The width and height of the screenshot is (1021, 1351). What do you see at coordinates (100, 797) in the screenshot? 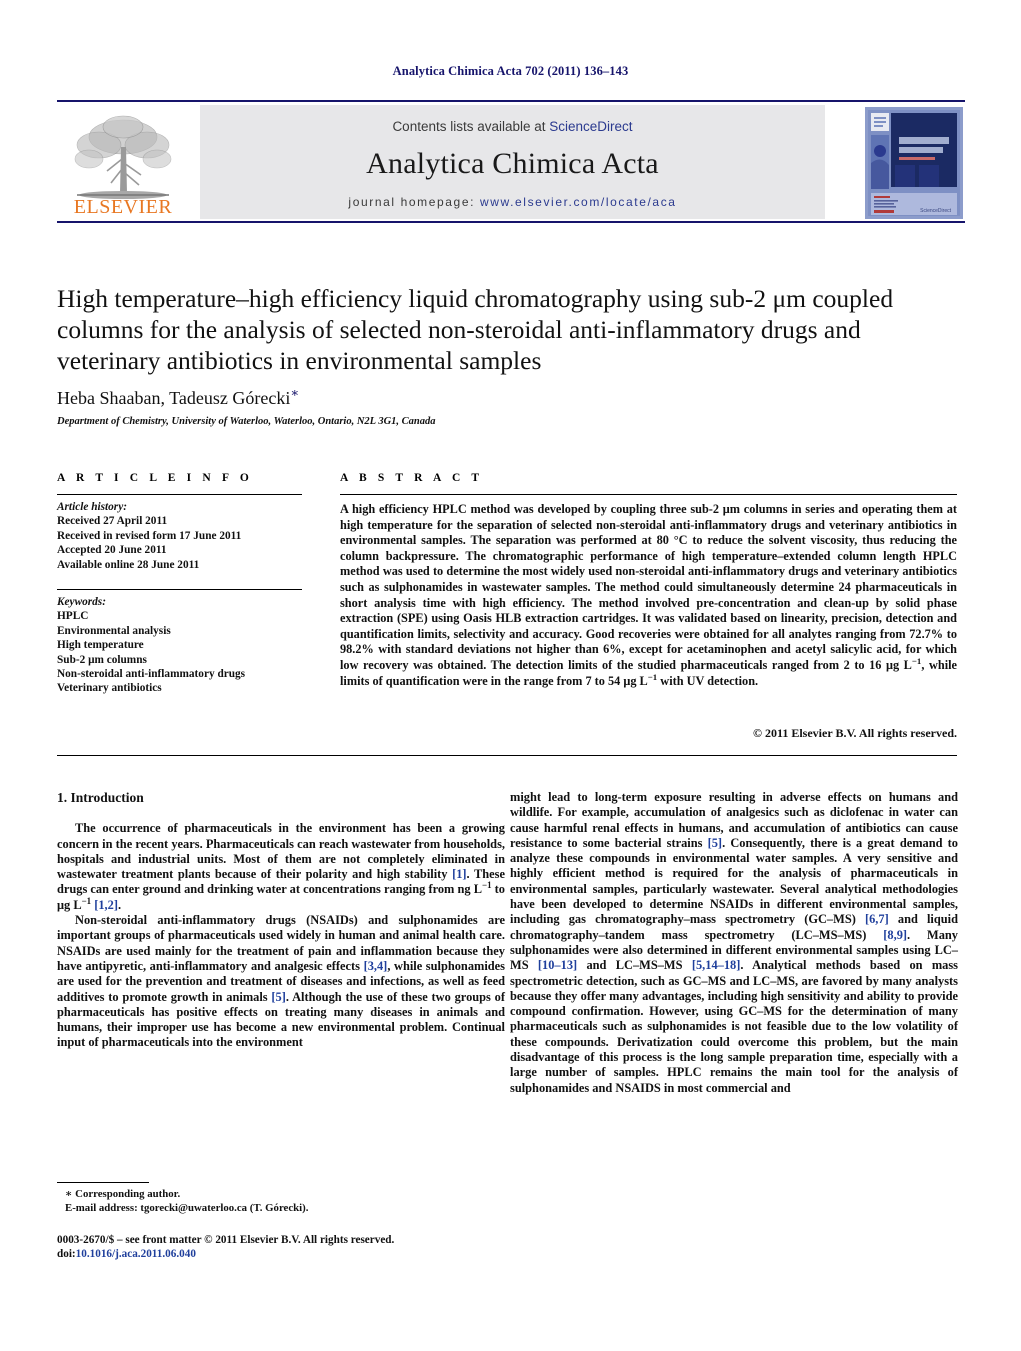
I see `introduction-heading: 1. Introduction` at bounding box center [100, 797].